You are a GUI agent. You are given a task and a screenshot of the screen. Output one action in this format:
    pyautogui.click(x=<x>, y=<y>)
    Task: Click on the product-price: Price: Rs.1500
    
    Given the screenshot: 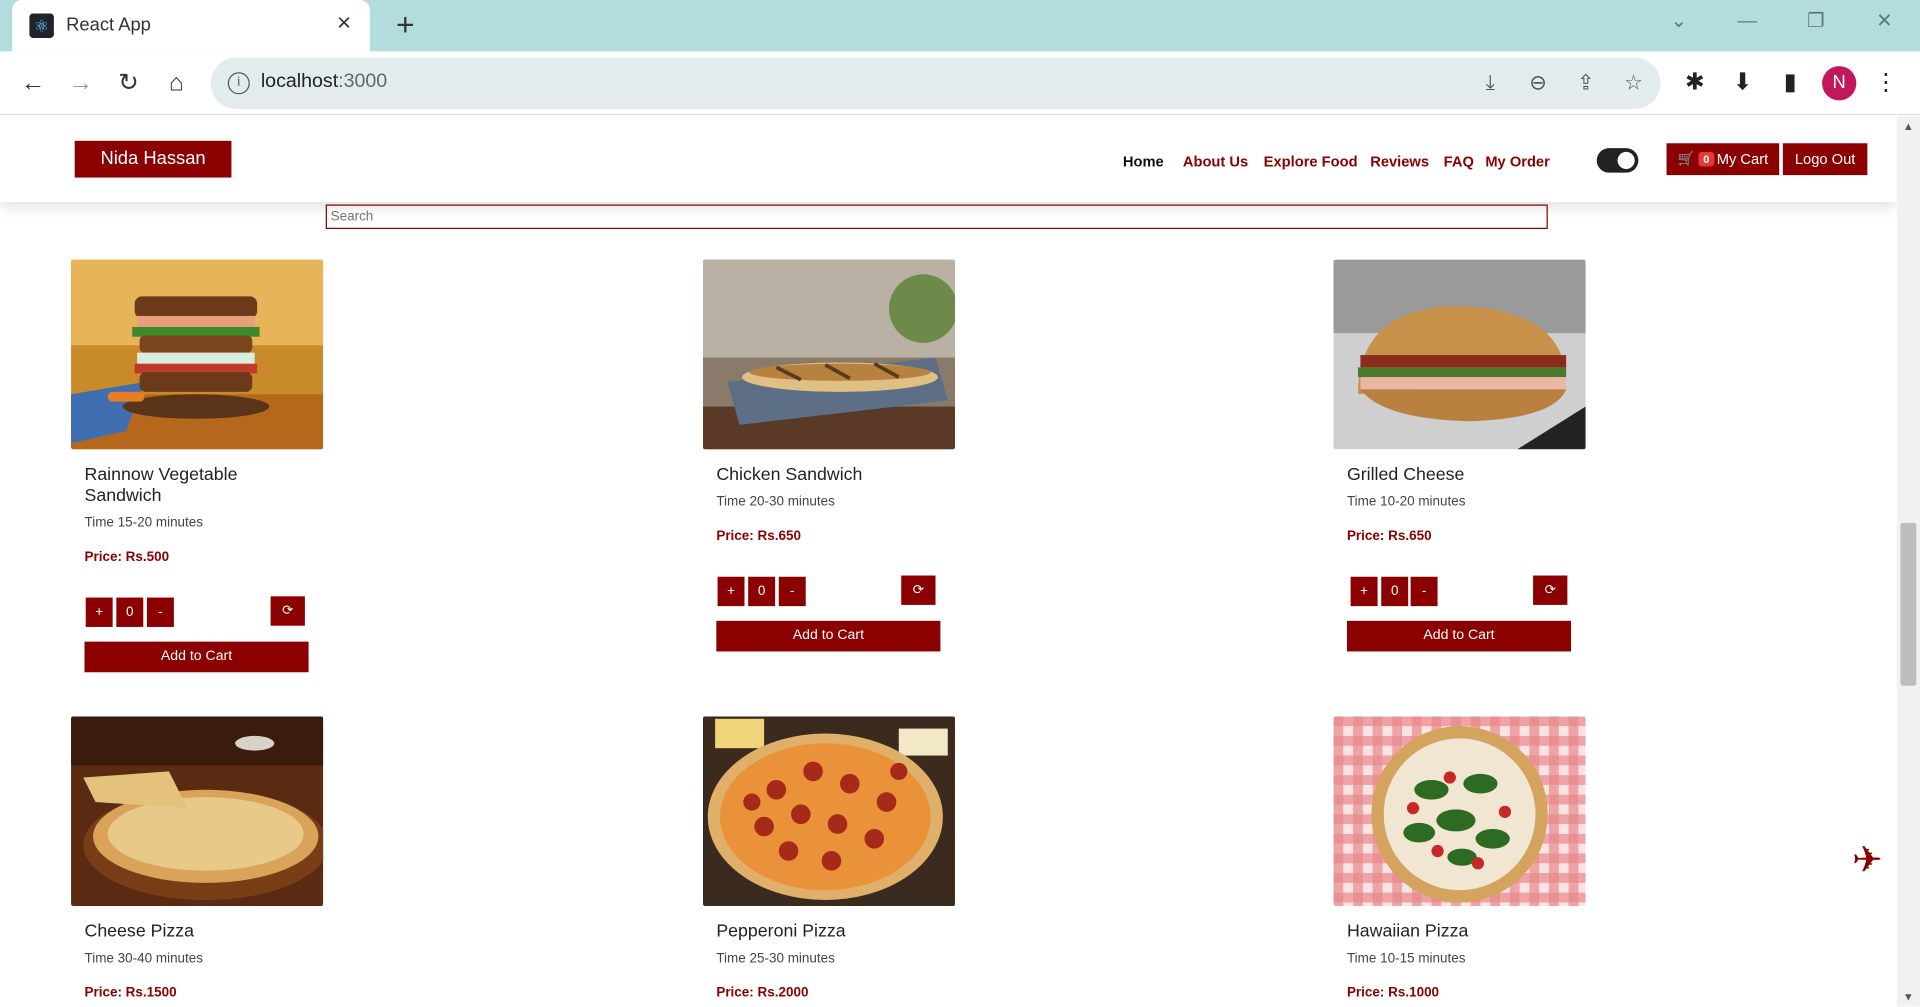 What is the action you would take?
    pyautogui.click(x=130, y=993)
    